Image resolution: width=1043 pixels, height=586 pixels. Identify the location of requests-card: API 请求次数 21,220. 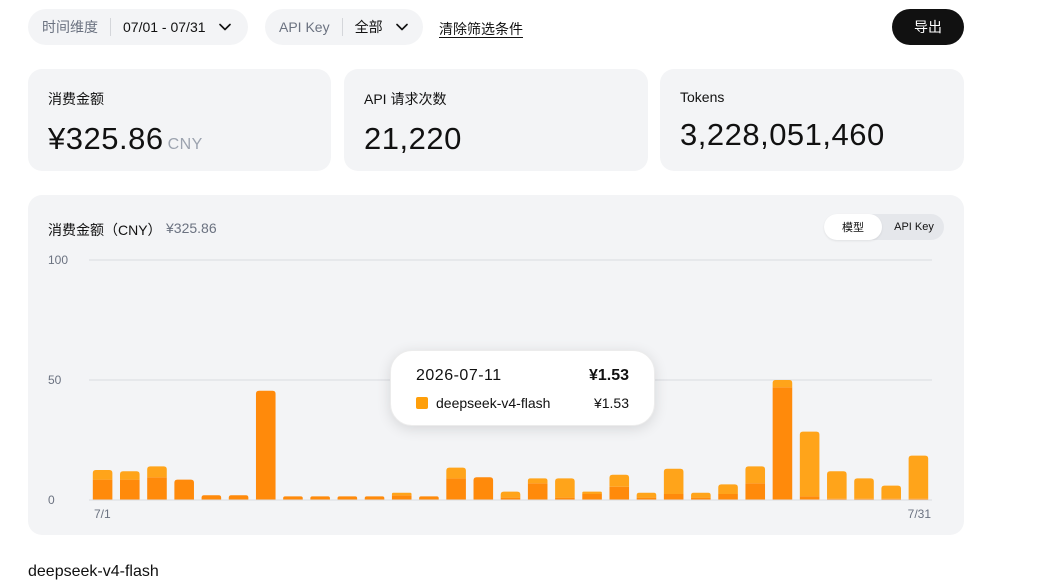
(496, 120).